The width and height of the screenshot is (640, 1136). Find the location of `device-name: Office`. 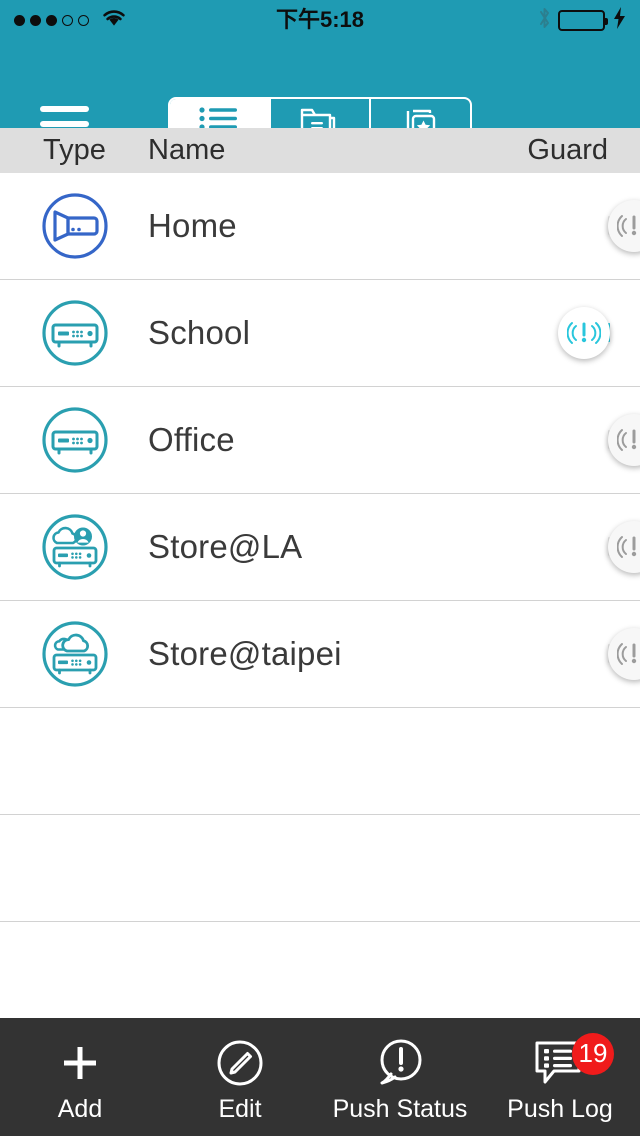

device-name: Office is located at coordinates (191, 439).